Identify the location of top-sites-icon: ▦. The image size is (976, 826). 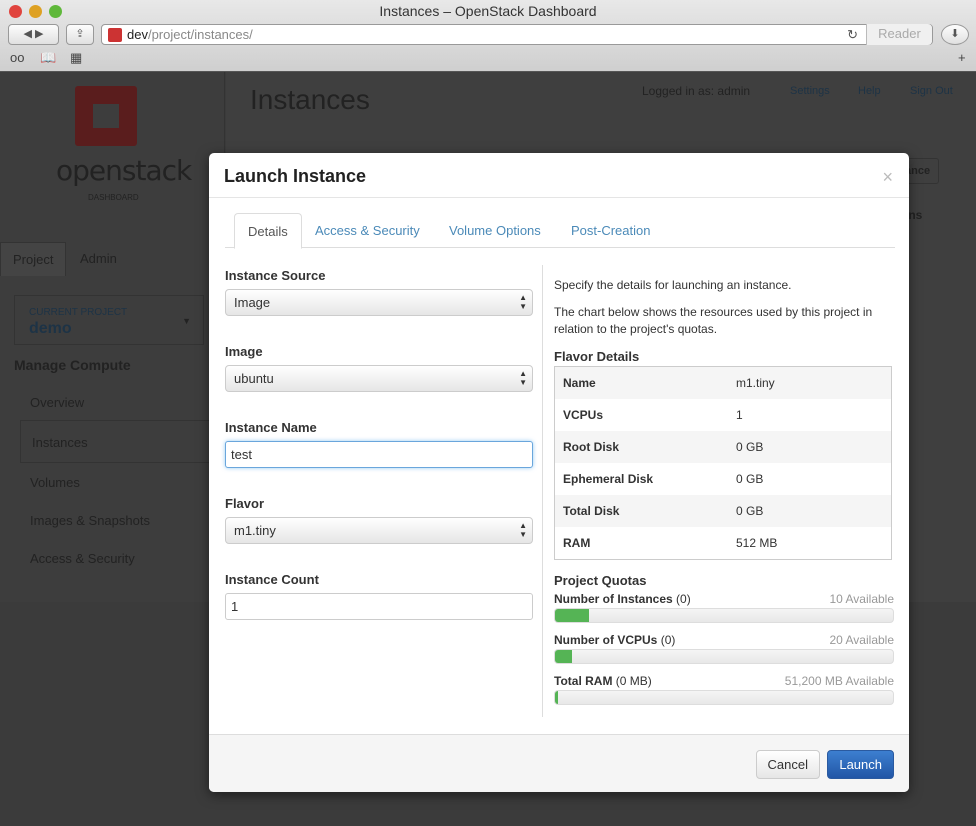
(76, 58).